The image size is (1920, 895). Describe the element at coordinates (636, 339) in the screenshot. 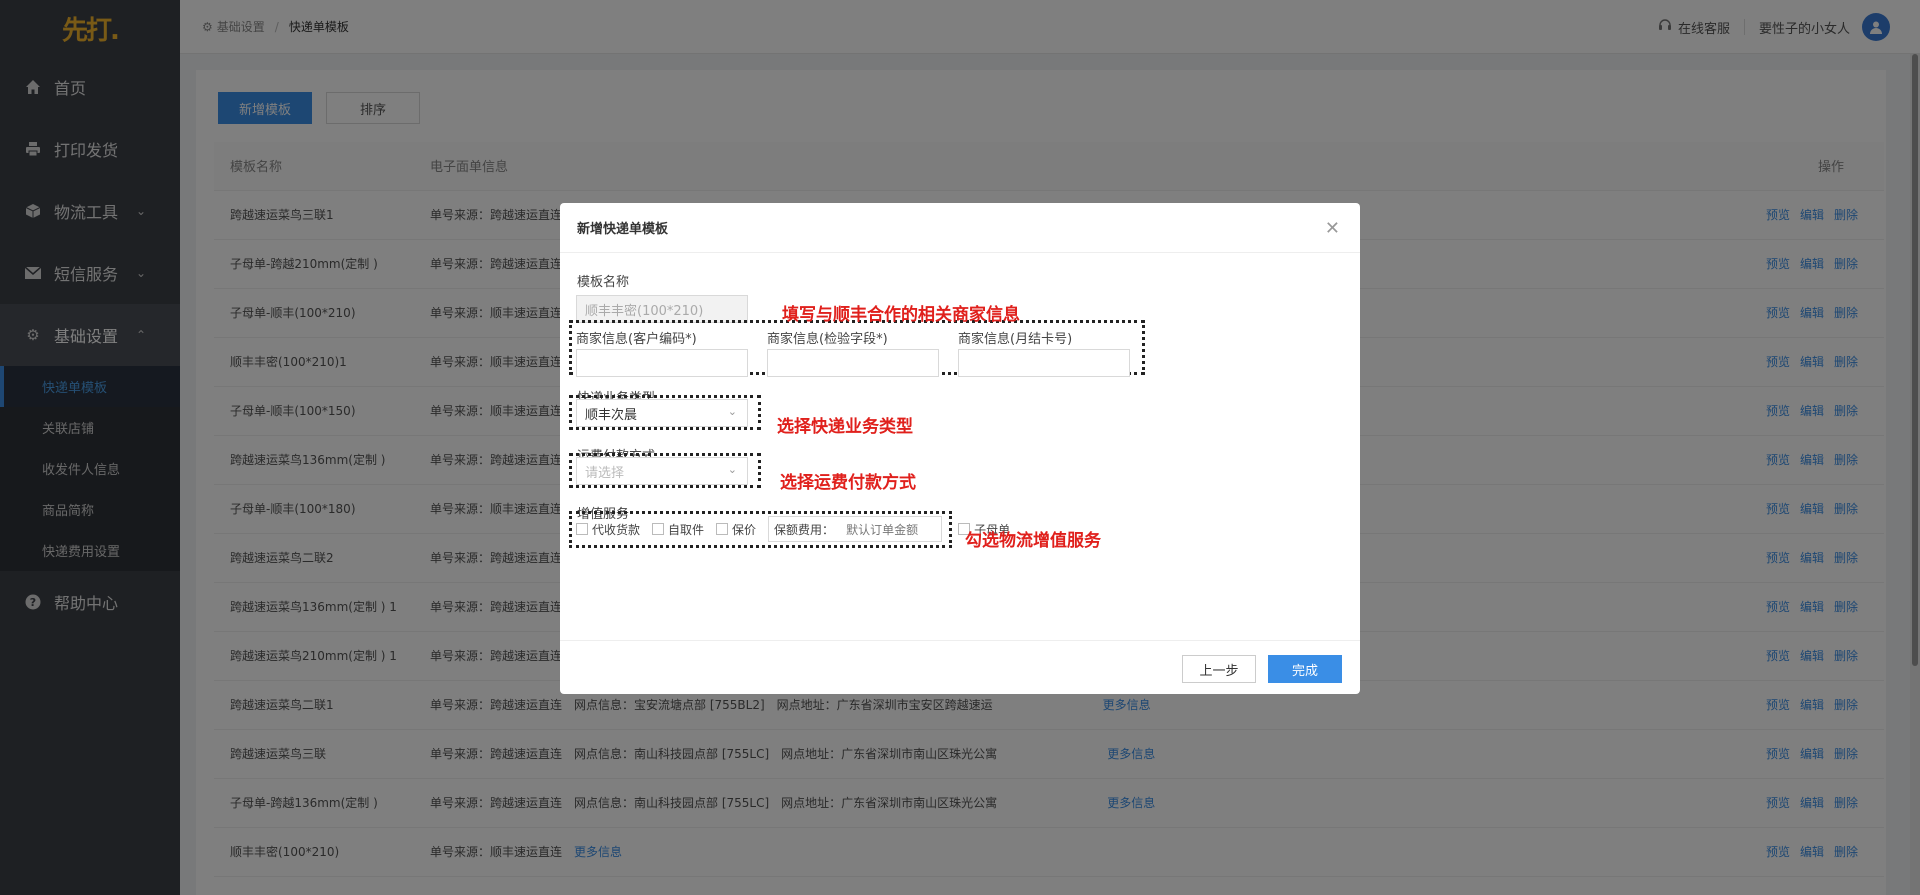

I see `merchant-code-label: 商家信息(客户编码*)` at that location.